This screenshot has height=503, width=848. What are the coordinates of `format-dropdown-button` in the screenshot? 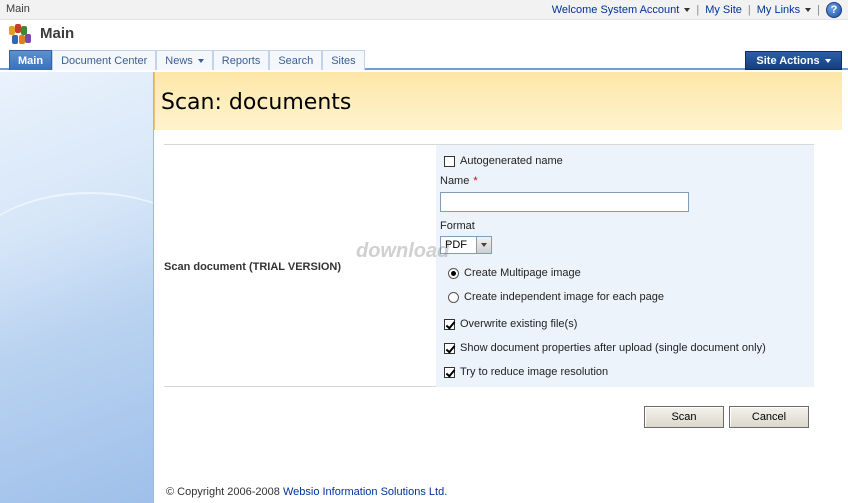 It's located at (483, 245).